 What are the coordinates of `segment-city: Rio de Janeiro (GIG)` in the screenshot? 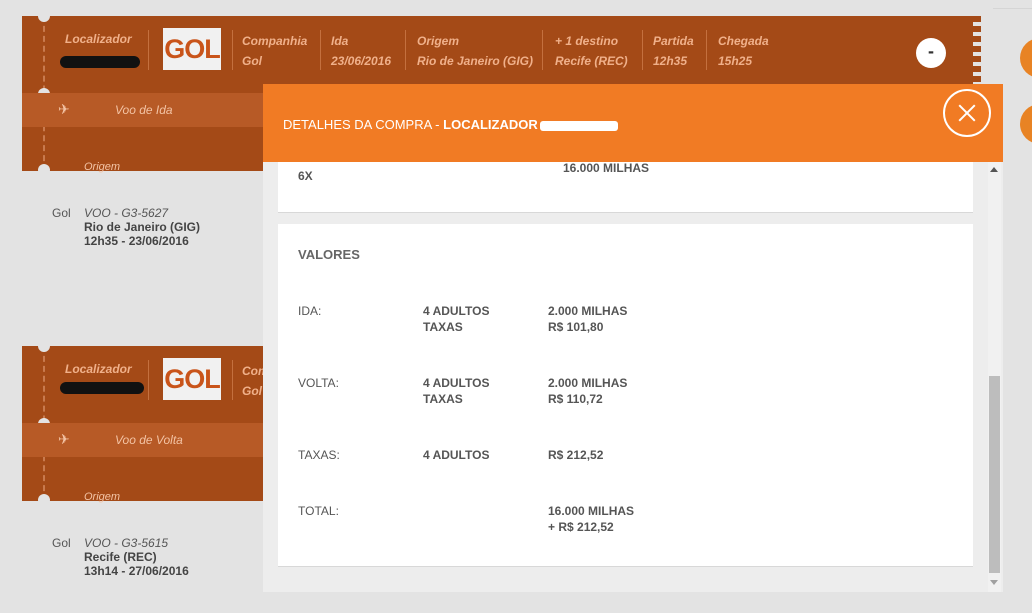 It's located at (142, 227).